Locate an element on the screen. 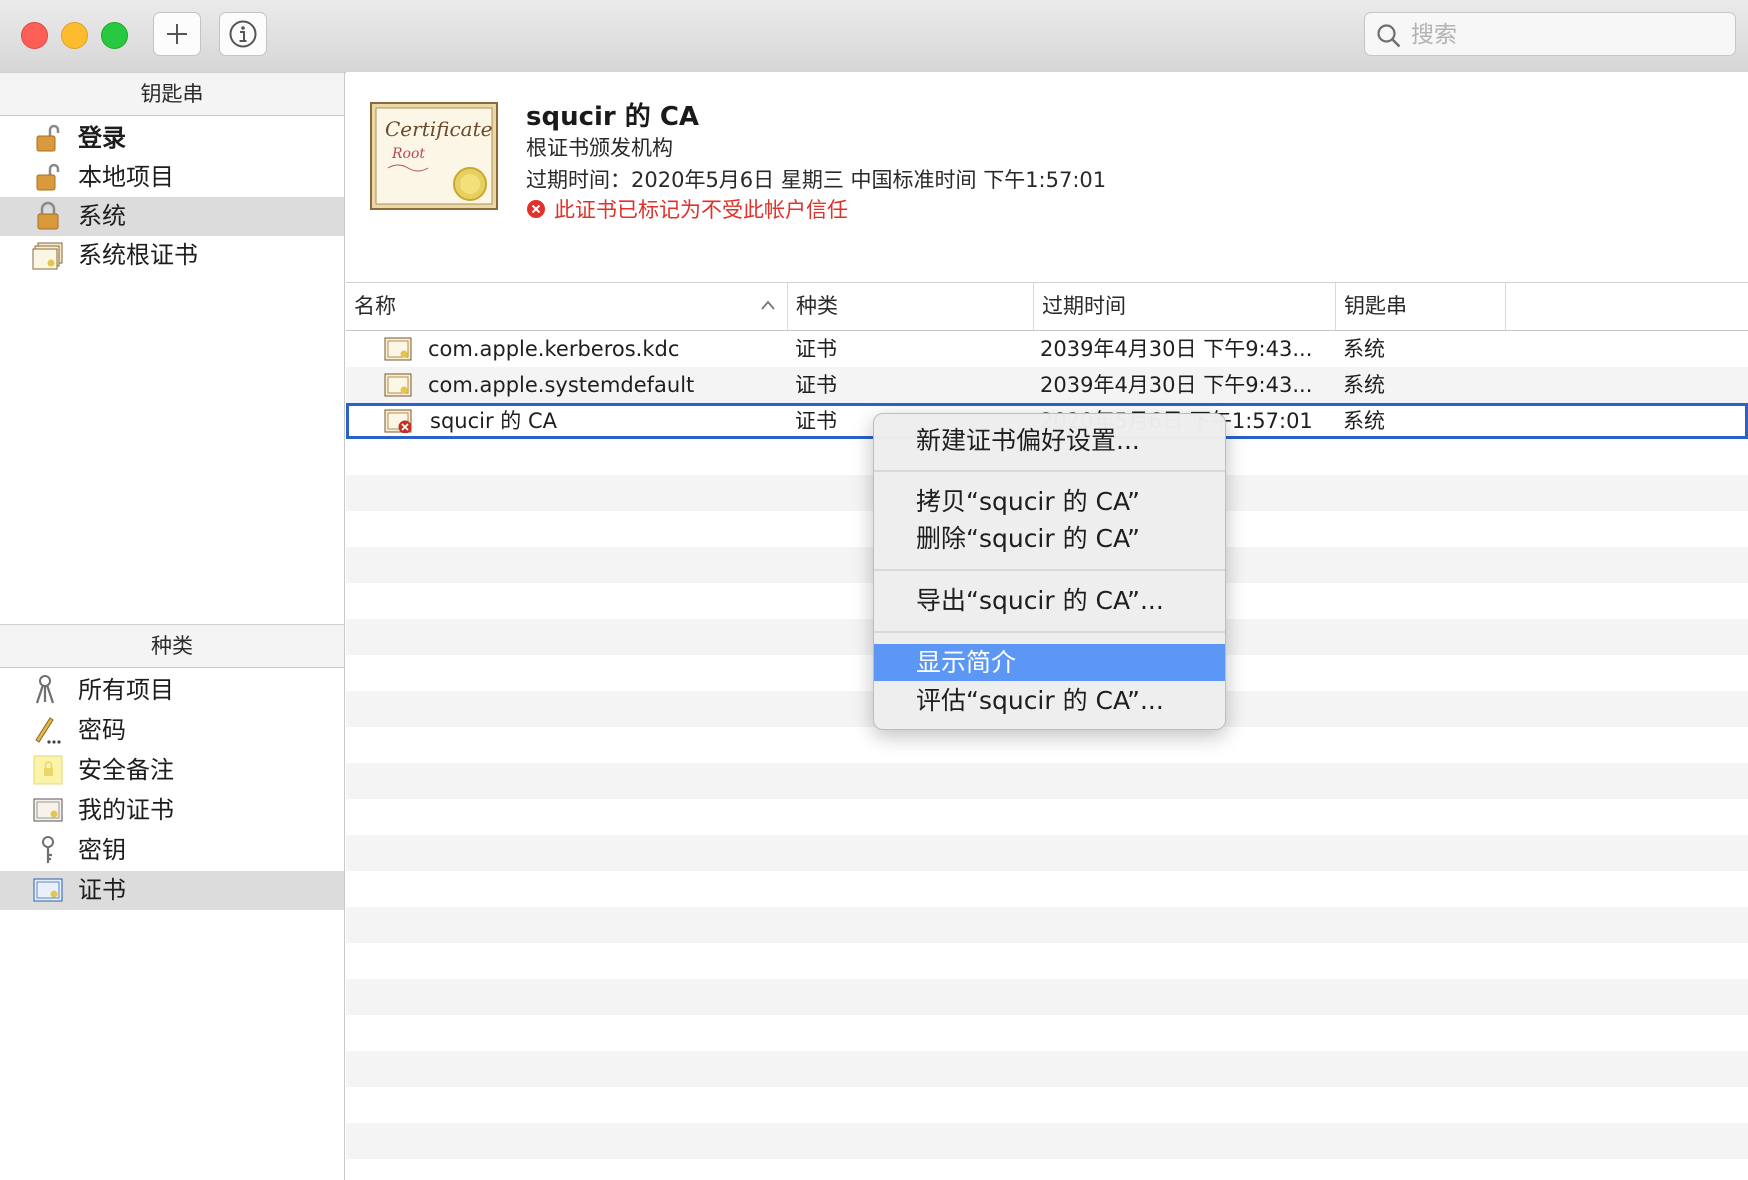 The width and height of the screenshot is (1748, 1180). sidebar-item-login: 登录 is located at coordinates (172, 138).